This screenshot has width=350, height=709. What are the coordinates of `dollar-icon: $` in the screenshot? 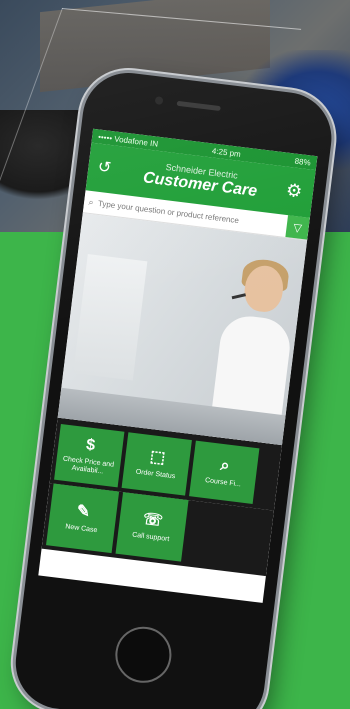 It's located at (91, 445).